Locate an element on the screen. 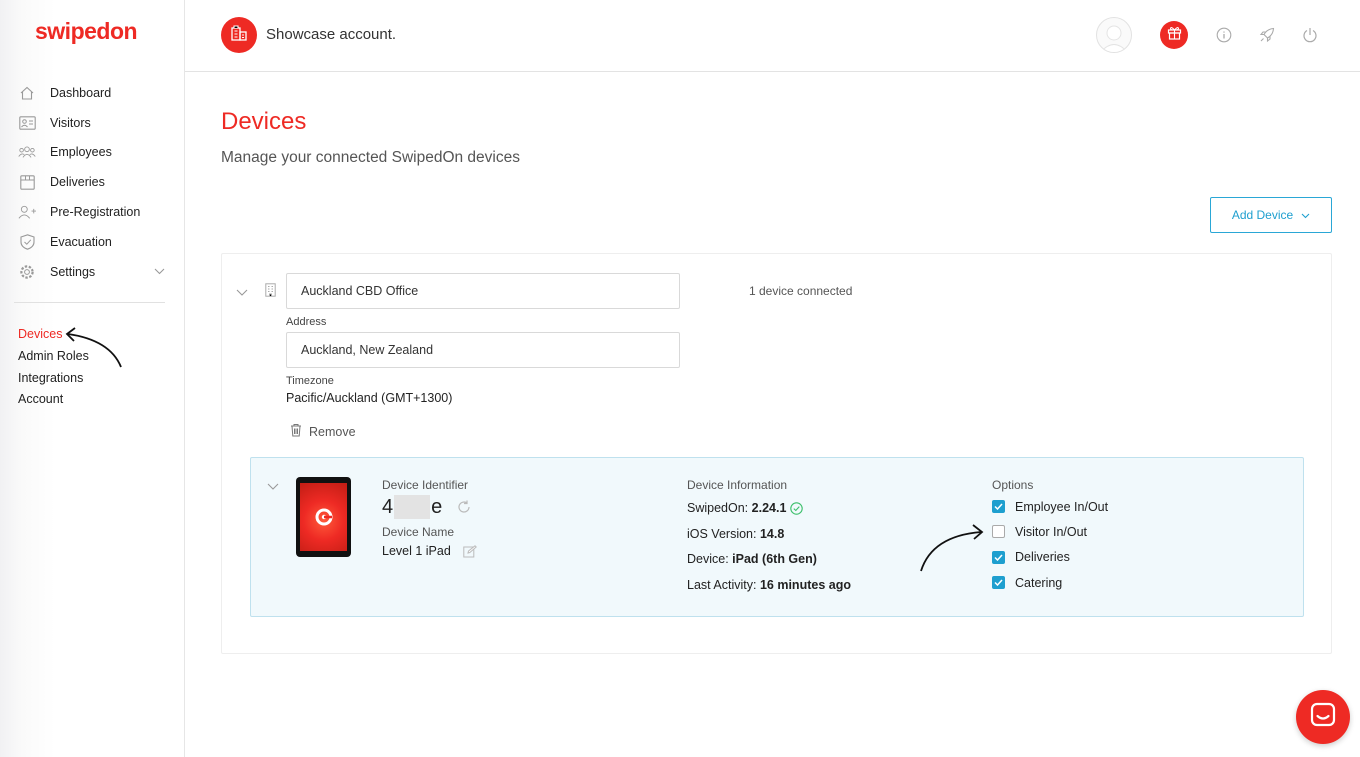 This screenshot has height=757, width=1360. option-catering: Catering is located at coordinates (1050, 582).